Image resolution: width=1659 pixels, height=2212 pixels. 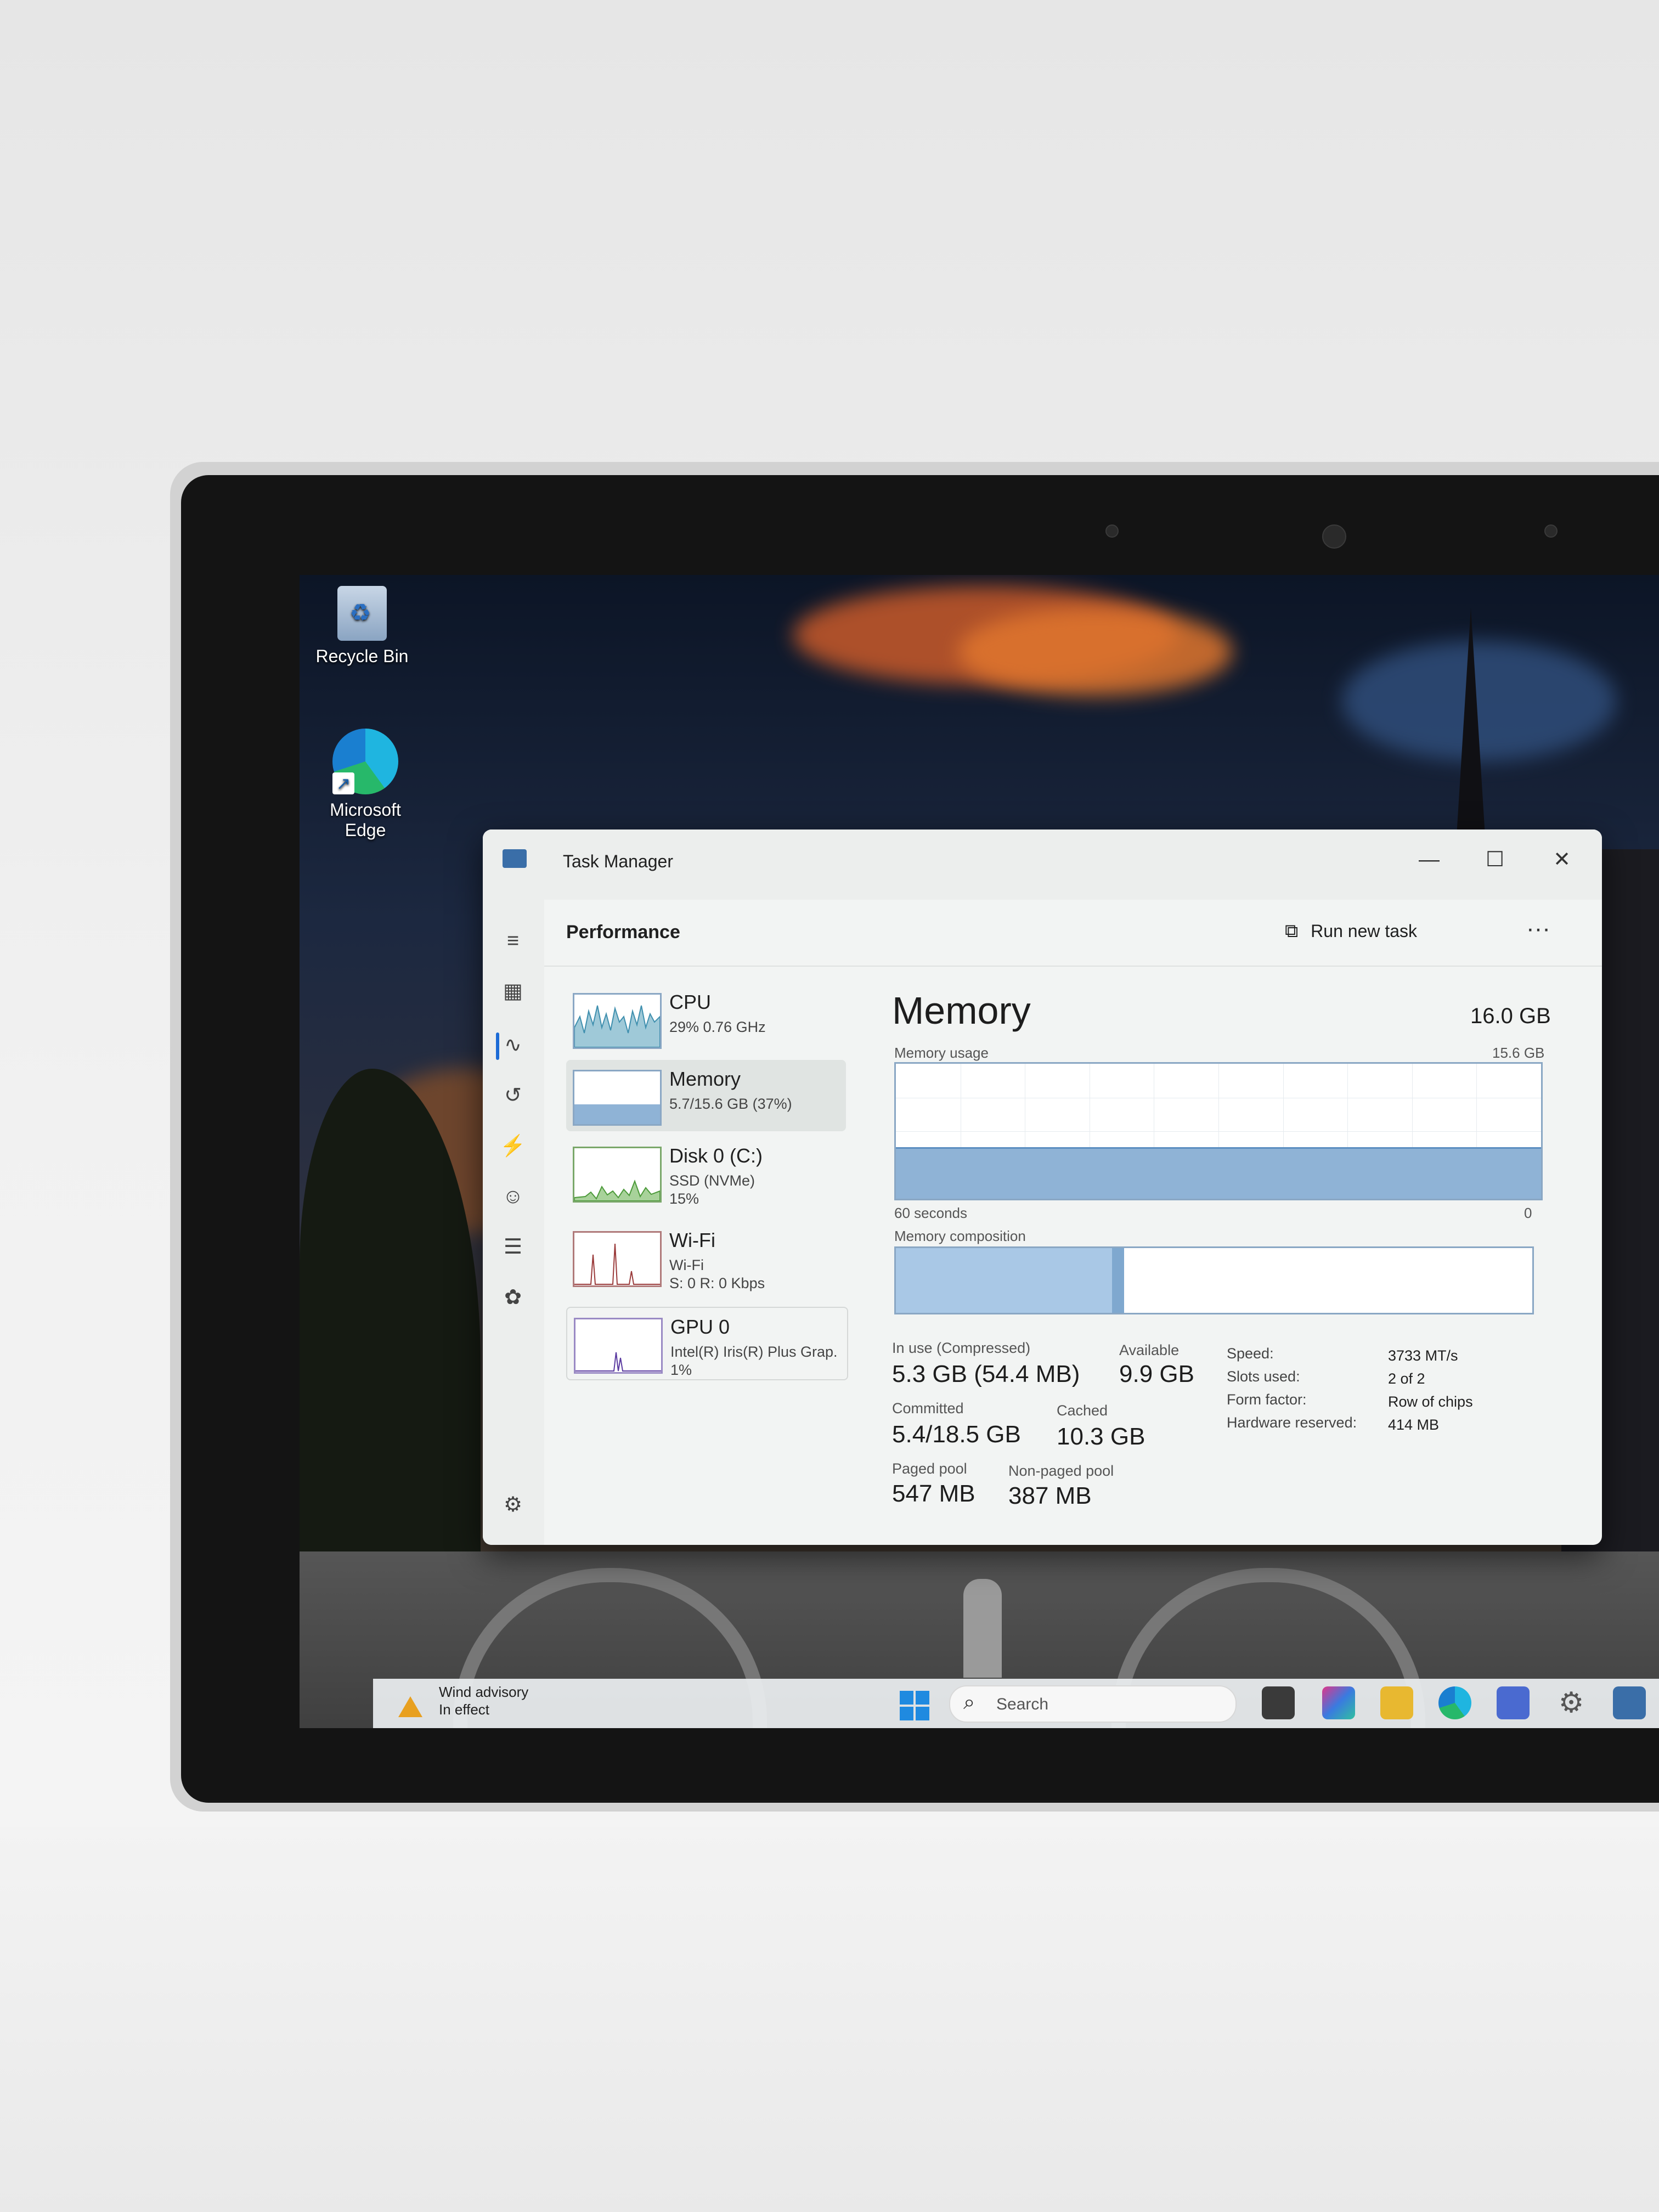 What do you see at coordinates (706, 1019) in the screenshot?
I see `perf-item-cpu: CPU 29% 0.76 GHz` at bounding box center [706, 1019].